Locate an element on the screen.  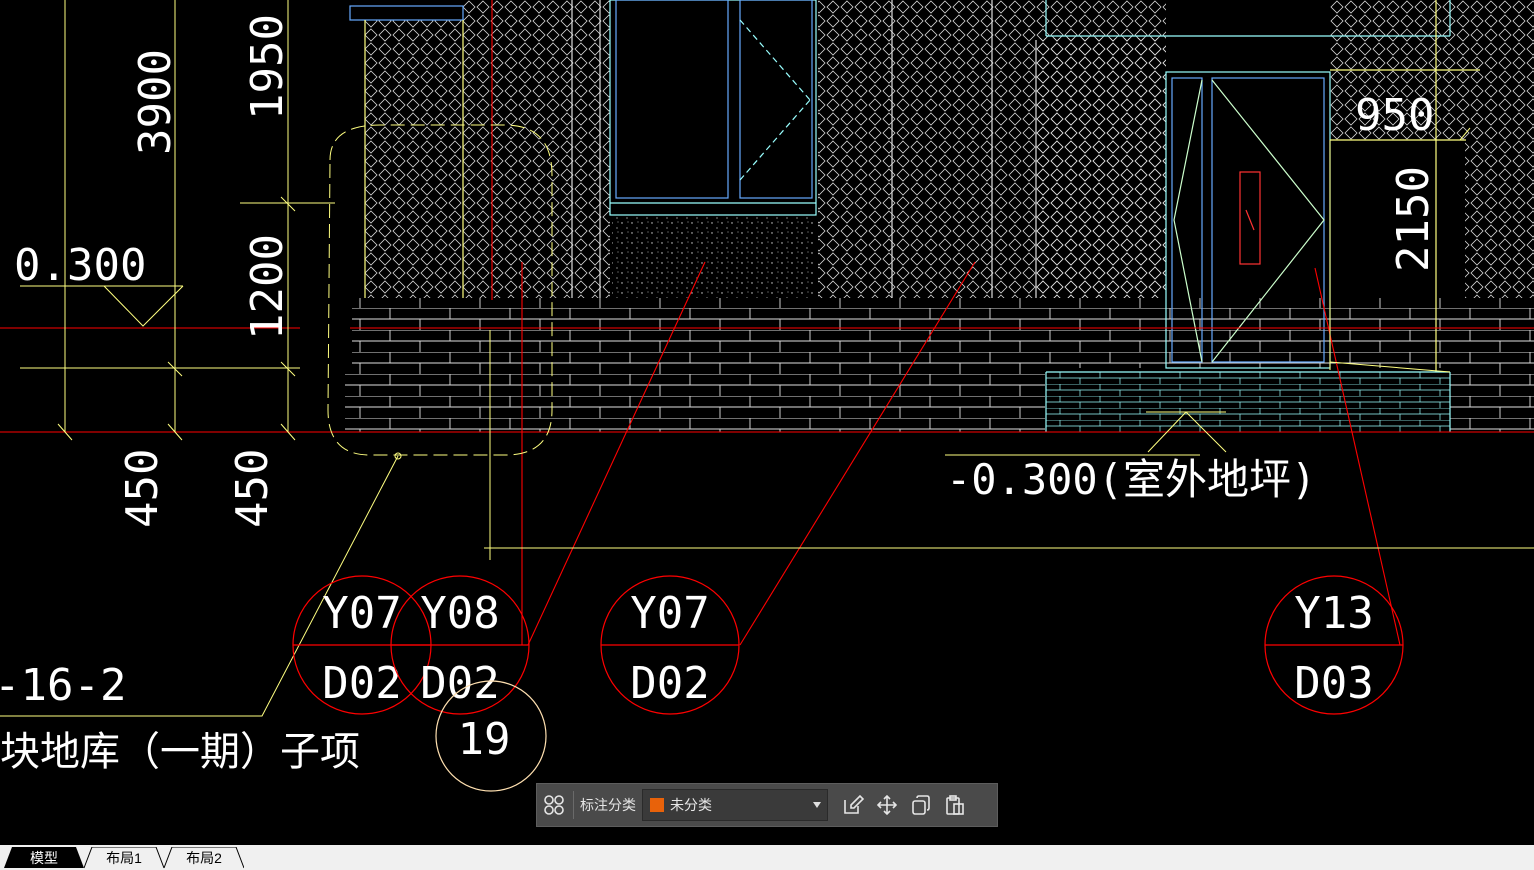
note-title: 块地库（一期）子项 is located at coordinates (180, 752).